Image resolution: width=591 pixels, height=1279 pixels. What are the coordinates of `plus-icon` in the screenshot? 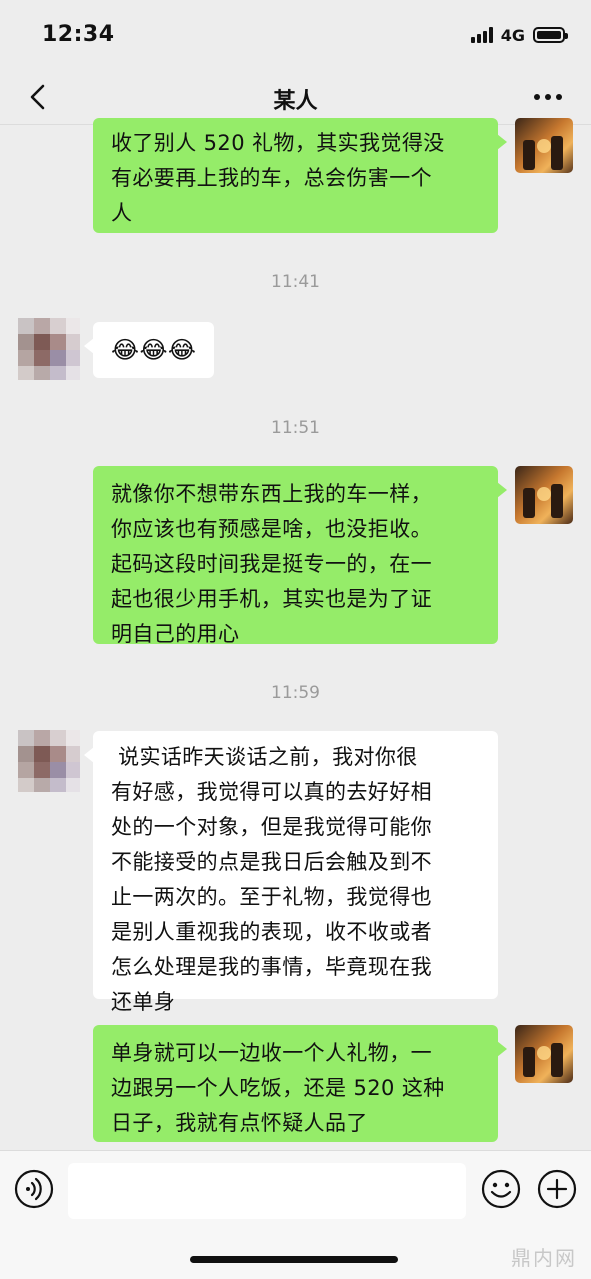 It's located at (557, 1189).